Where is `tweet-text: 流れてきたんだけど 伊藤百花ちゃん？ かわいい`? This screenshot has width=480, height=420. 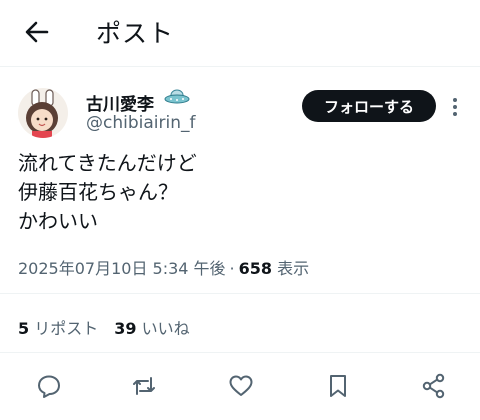 tweet-text: 流れてきたんだけど 伊藤百花ちゃん？ かわいい is located at coordinates (107, 192).